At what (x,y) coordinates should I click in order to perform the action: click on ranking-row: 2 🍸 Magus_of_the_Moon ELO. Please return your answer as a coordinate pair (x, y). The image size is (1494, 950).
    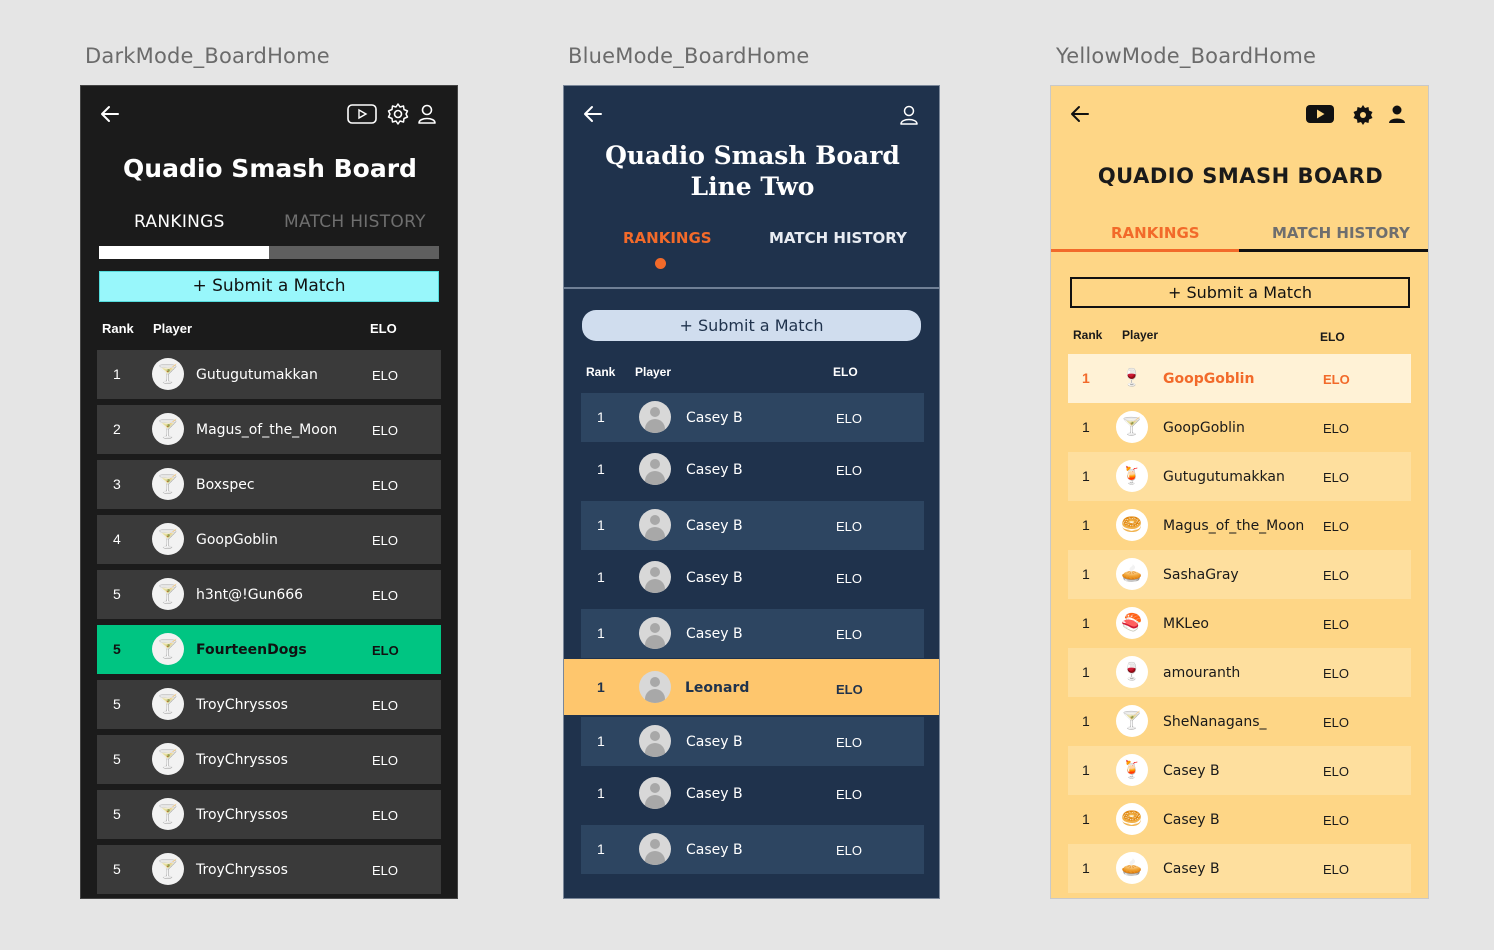
    Looking at the image, I should click on (269, 429).